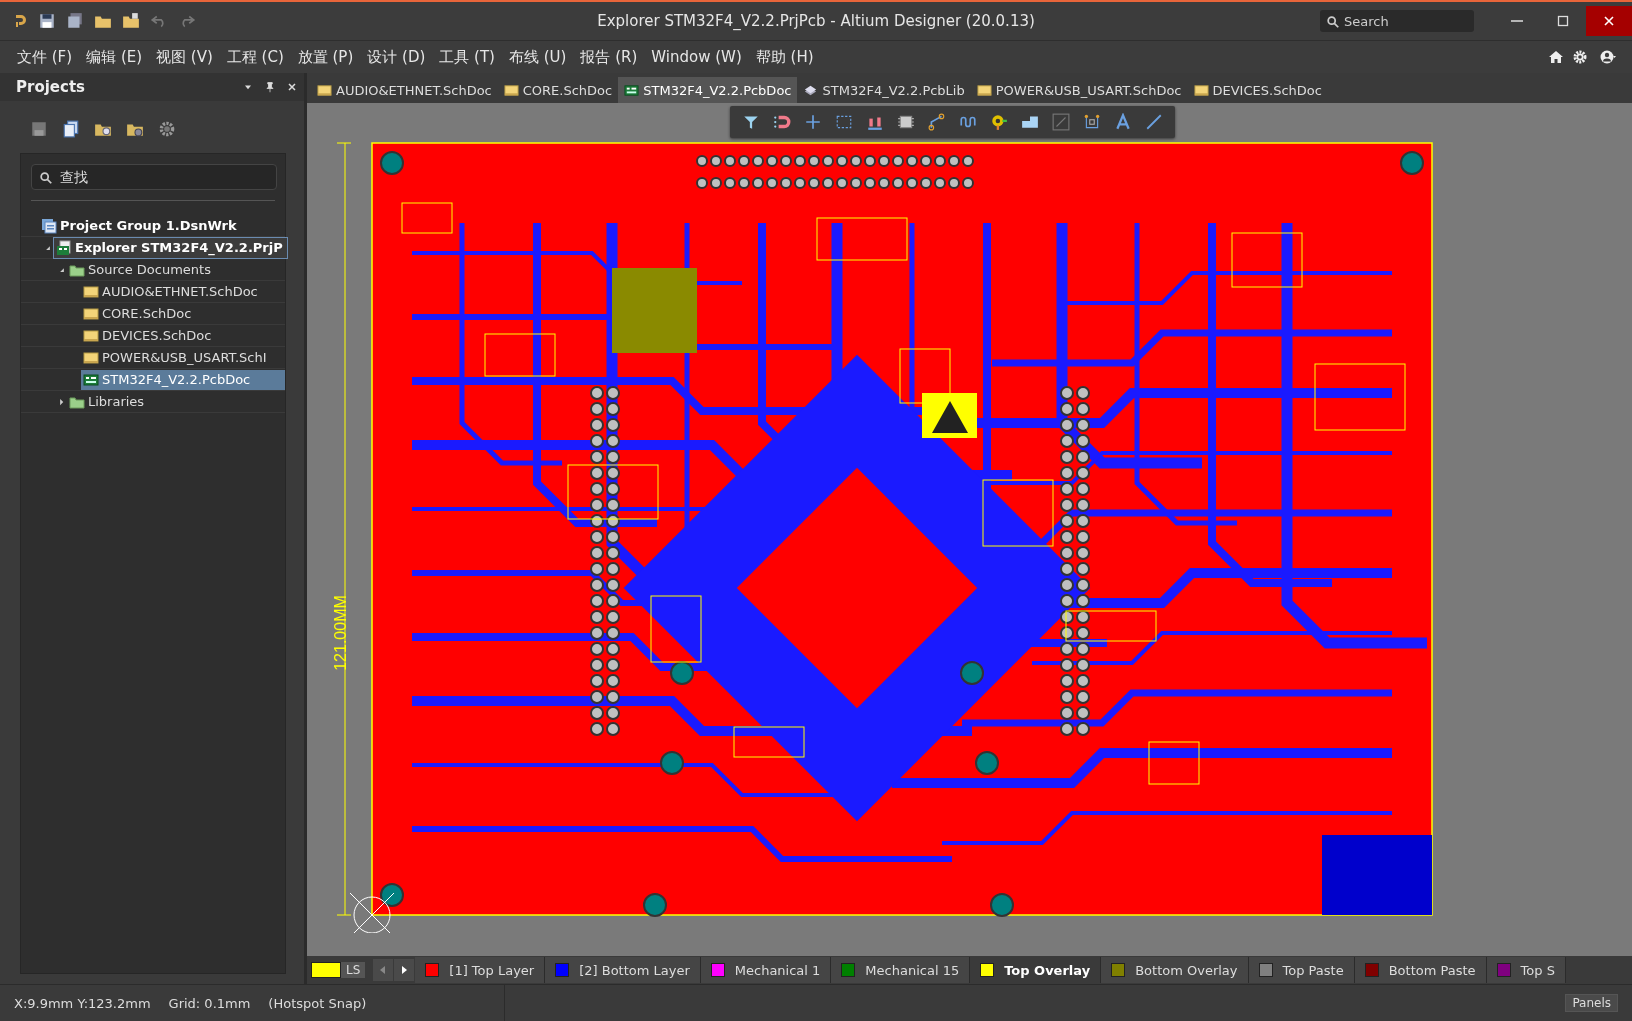 This screenshot has height=1021, width=1632. What do you see at coordinates (1420, 970) in the screenshot?
I see `layer-tab: Bottom Paste` at bounding box center [1420, 970].